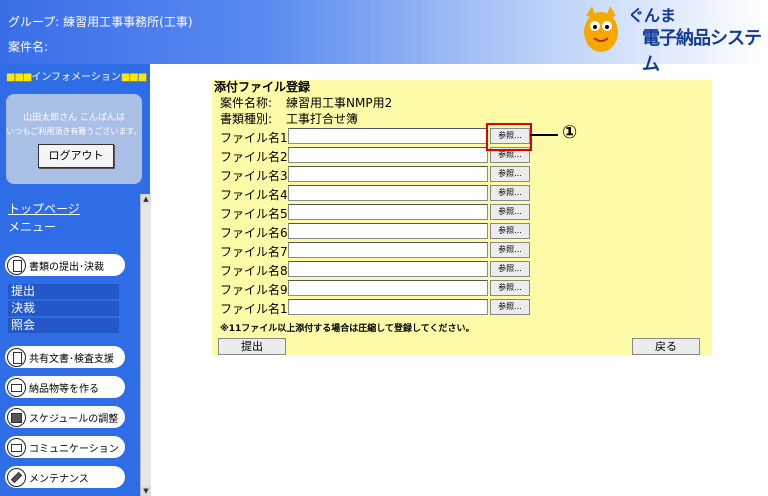 The width and height of the screenshot is (768, 496). Describe the element at coordinates (145, 345) in the screenshot. I see `sidebar-scrollbar: ▲ ▼` at that location.